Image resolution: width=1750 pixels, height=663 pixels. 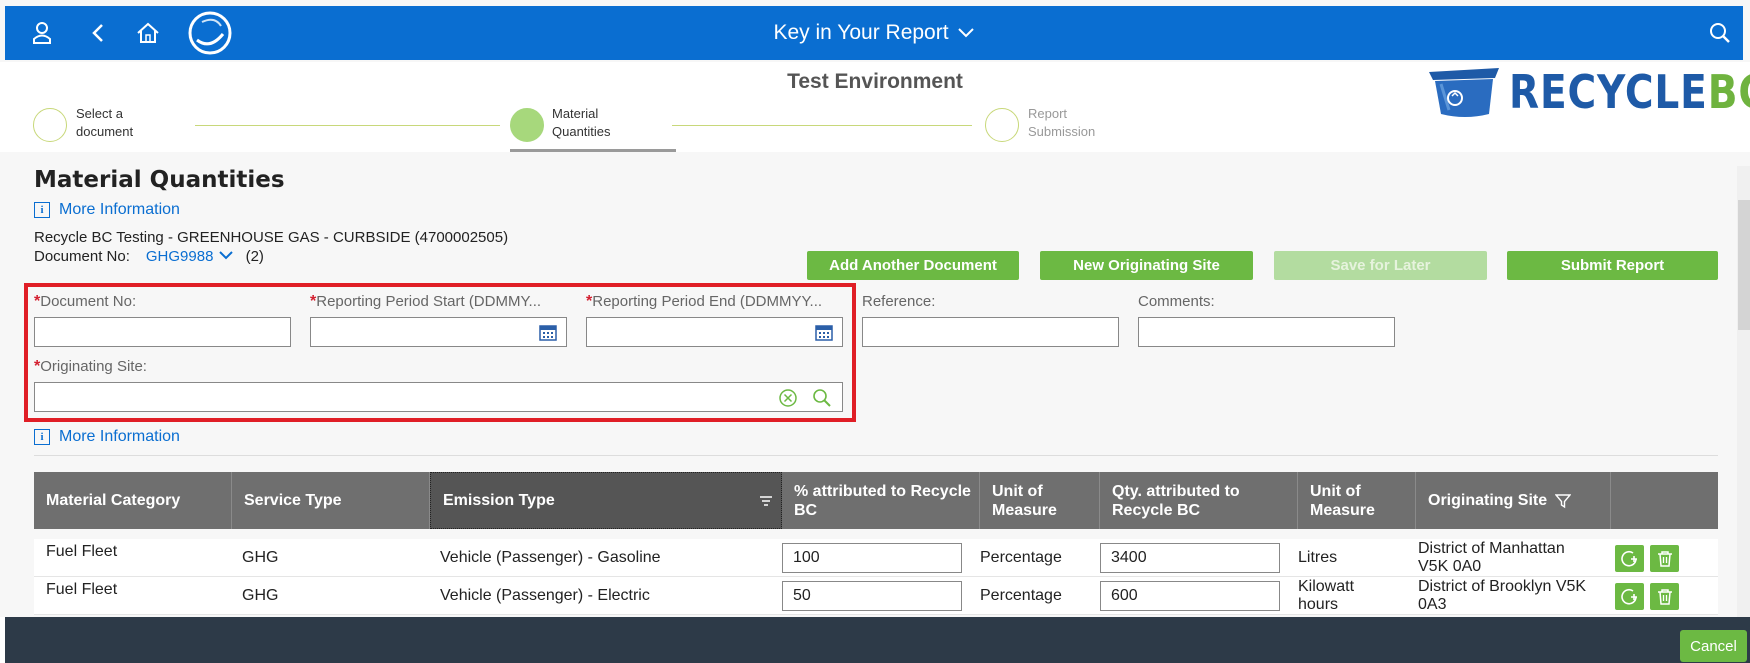 I want to click on step-1-label: Select a document, so click(x=104, y=123).